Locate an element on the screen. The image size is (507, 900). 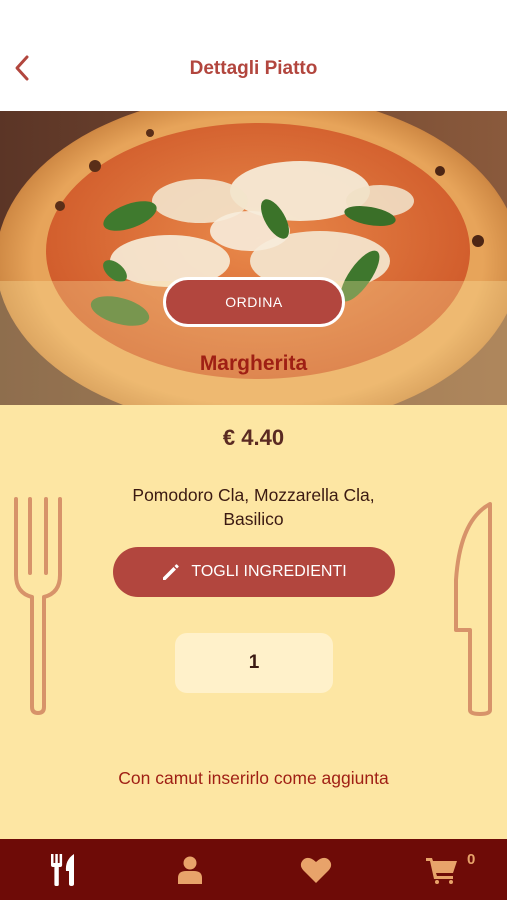
fork-knife-icon is located at coordinates (62, 869).